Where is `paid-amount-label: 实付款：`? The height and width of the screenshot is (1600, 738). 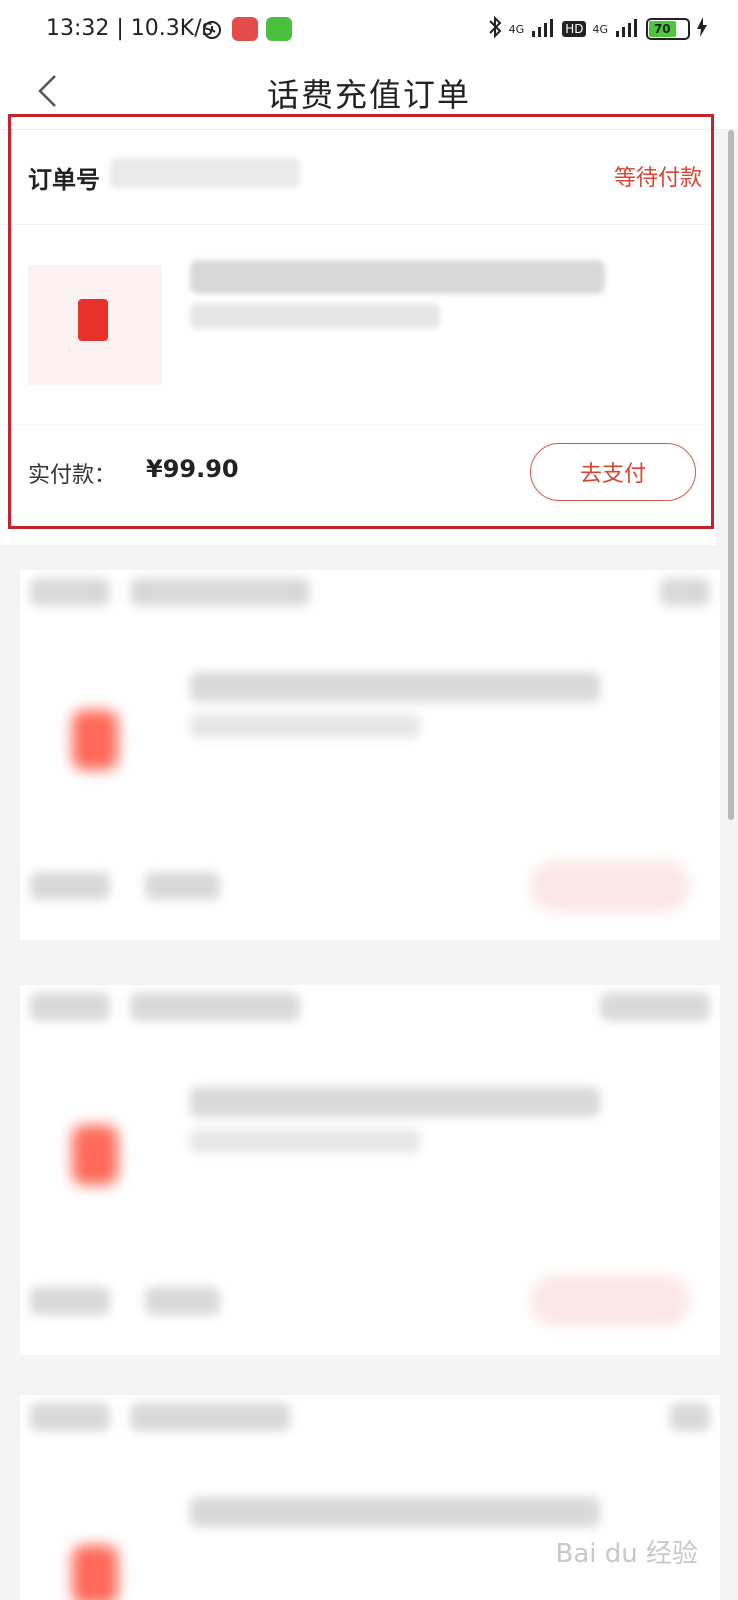
paid-amount-label: 实付款： is located at coordinates (72, 475).